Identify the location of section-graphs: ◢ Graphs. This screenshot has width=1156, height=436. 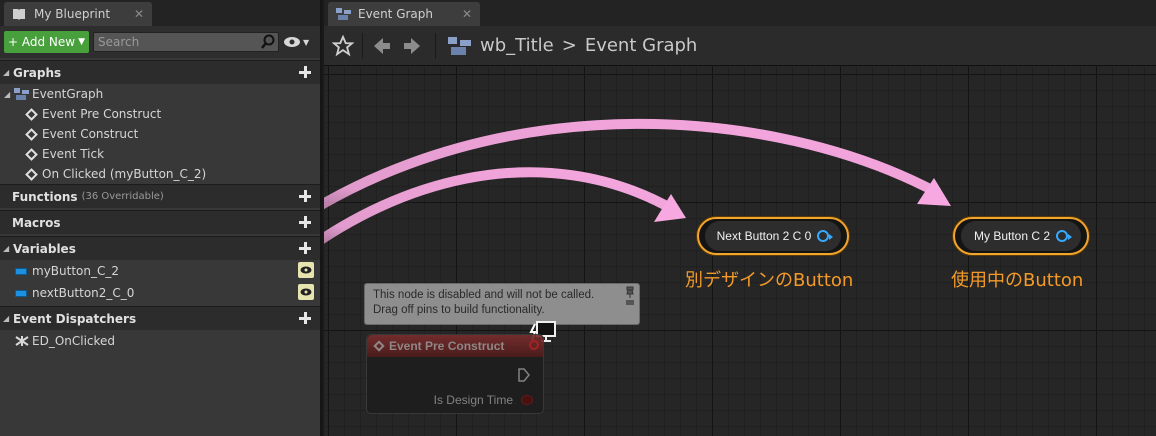
(160, 72).